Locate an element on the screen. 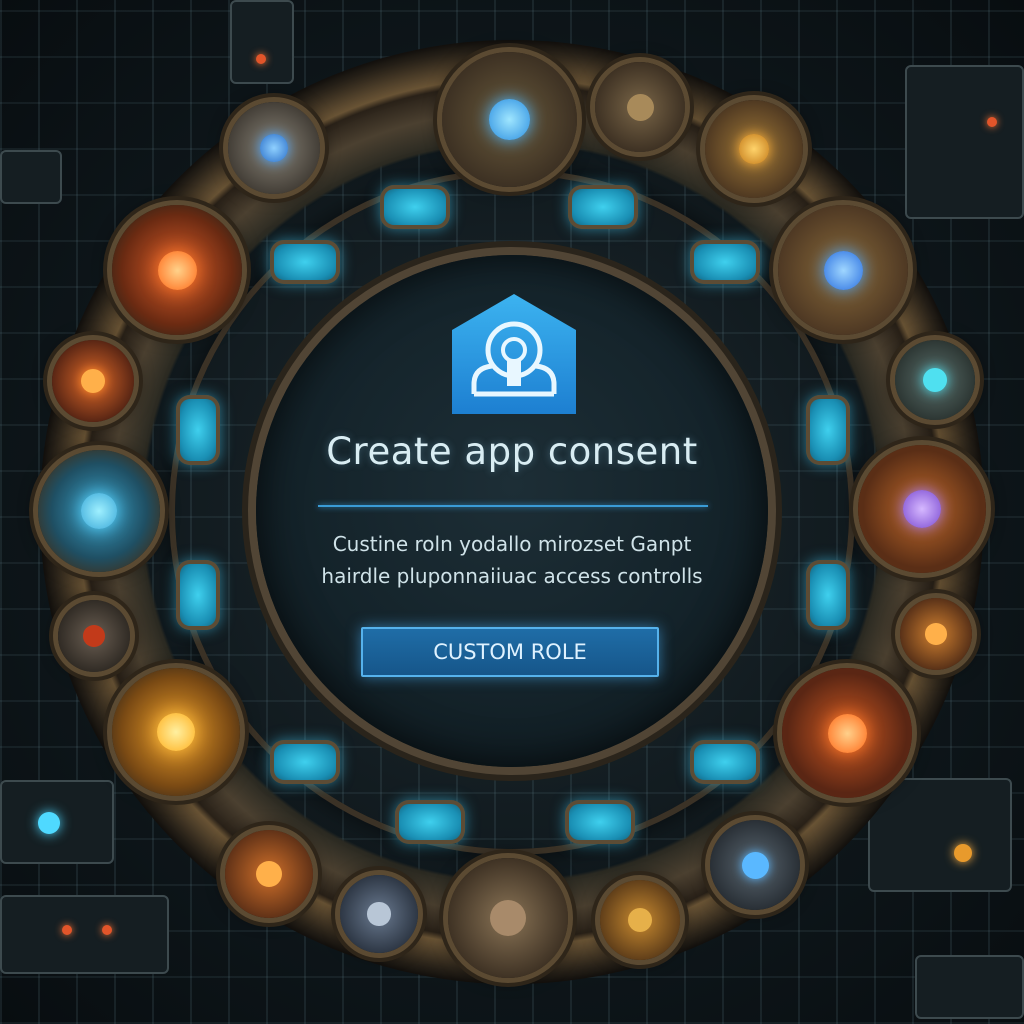 Image resolution: width=1024 pixels, height=1024 pixels. circuit-panel-top-left is located at coordinates (31, 177).